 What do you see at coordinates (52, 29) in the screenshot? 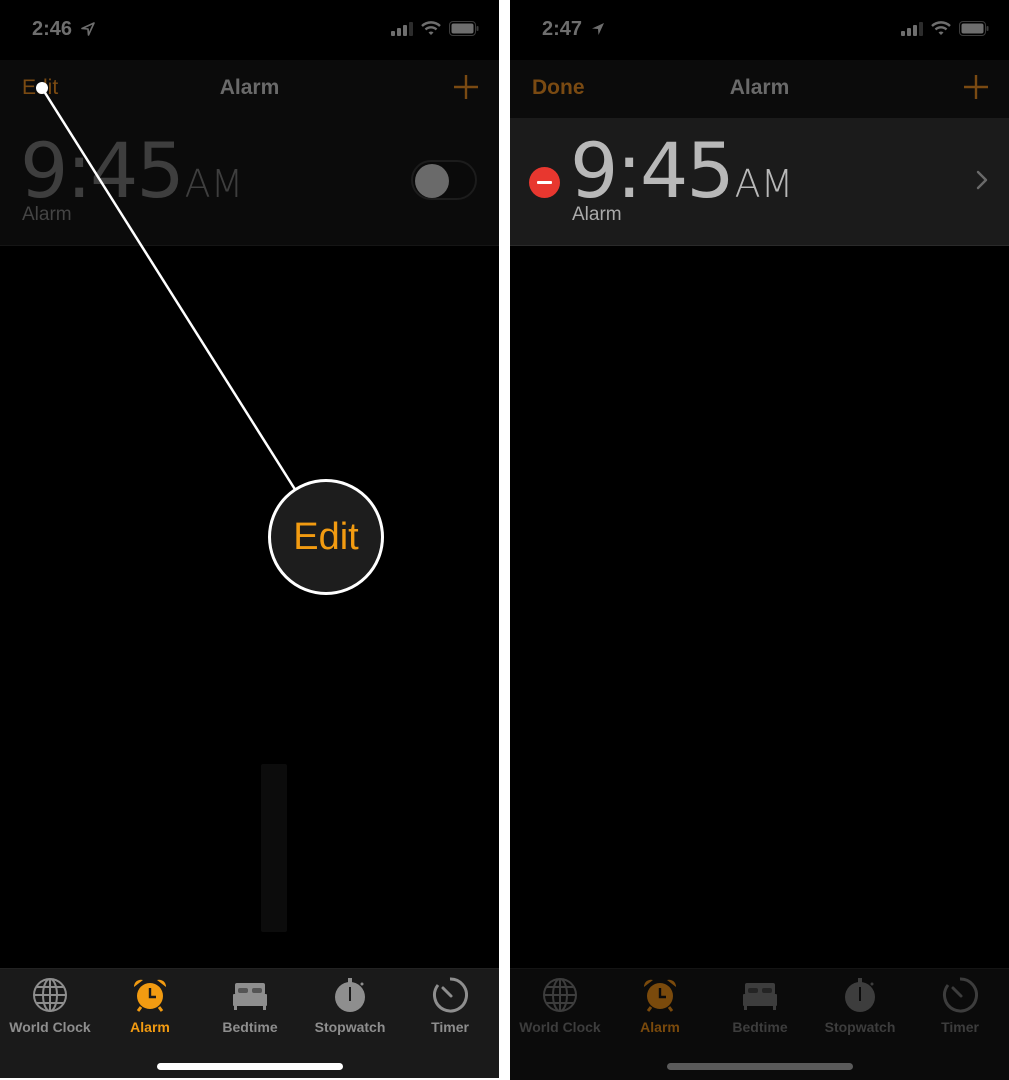
I see `status-time: 2:46` at bounding box center [52, 29].